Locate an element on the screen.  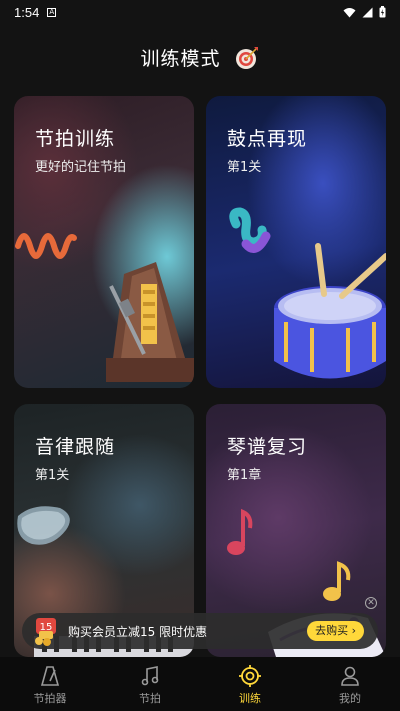
target-icon is located at coordinates (250, 676).